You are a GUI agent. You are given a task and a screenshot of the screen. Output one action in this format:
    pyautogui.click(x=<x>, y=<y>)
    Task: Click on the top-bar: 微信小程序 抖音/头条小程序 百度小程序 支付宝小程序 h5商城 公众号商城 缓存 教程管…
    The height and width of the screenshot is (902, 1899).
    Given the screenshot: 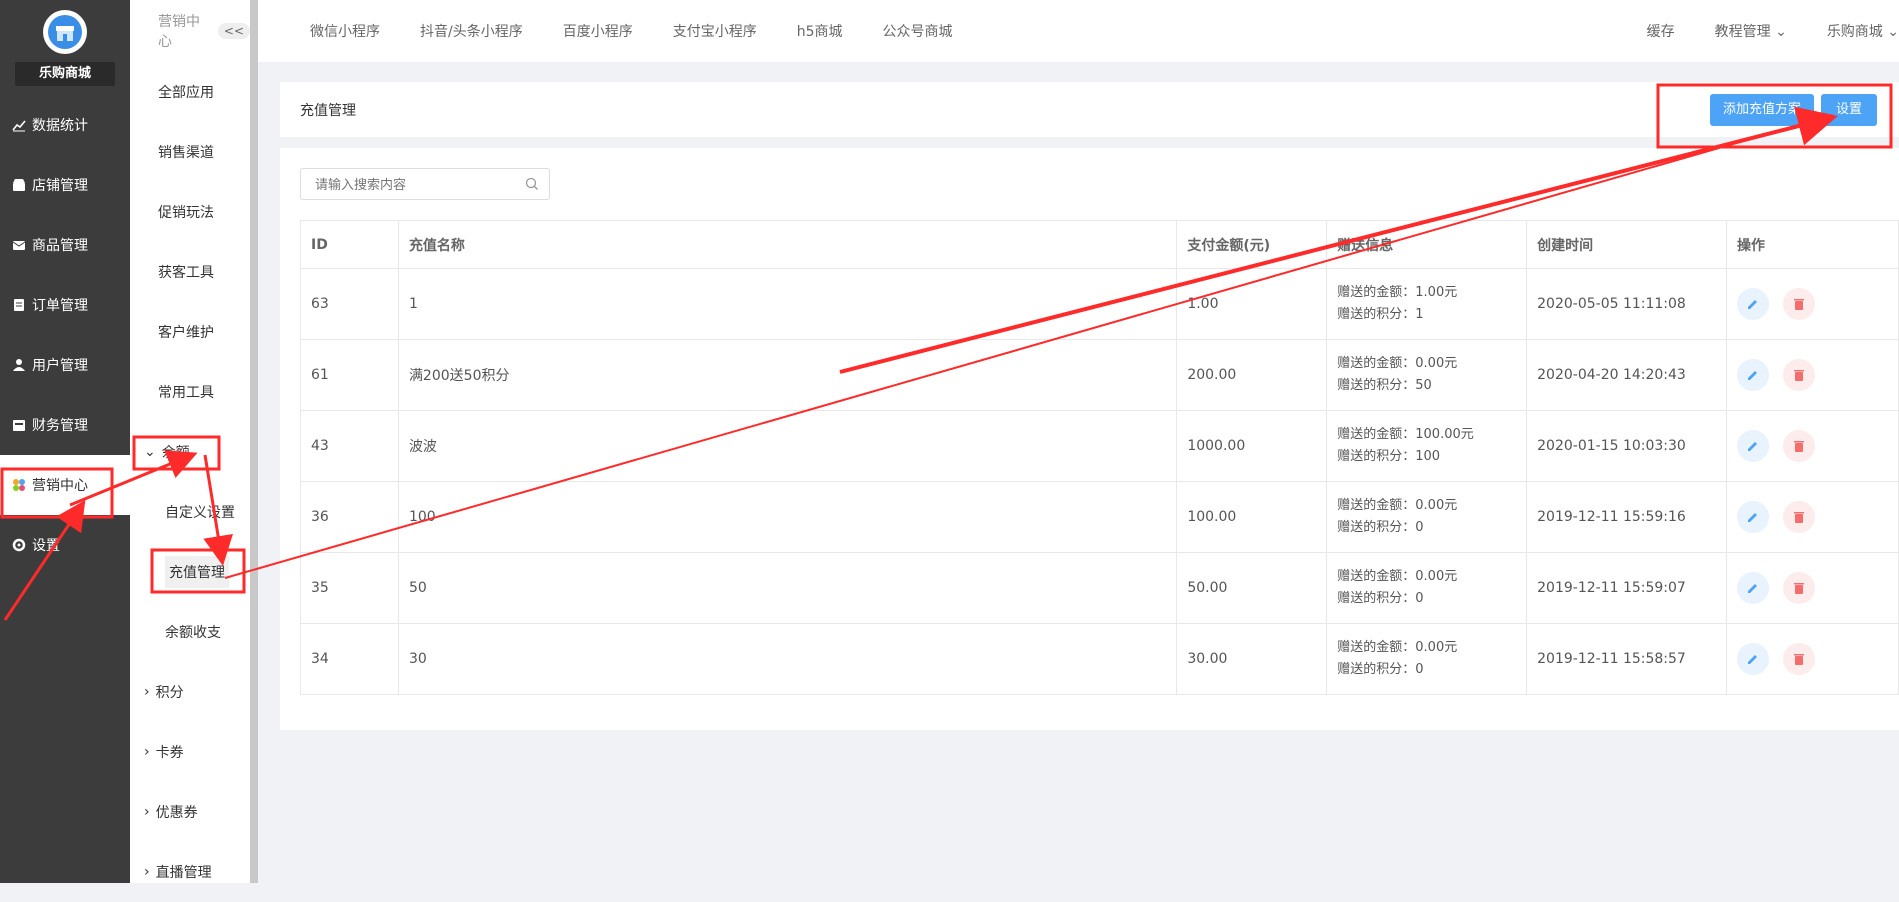 What is the action you would take?
    pyautogui.click(x=1078, y=31)
    